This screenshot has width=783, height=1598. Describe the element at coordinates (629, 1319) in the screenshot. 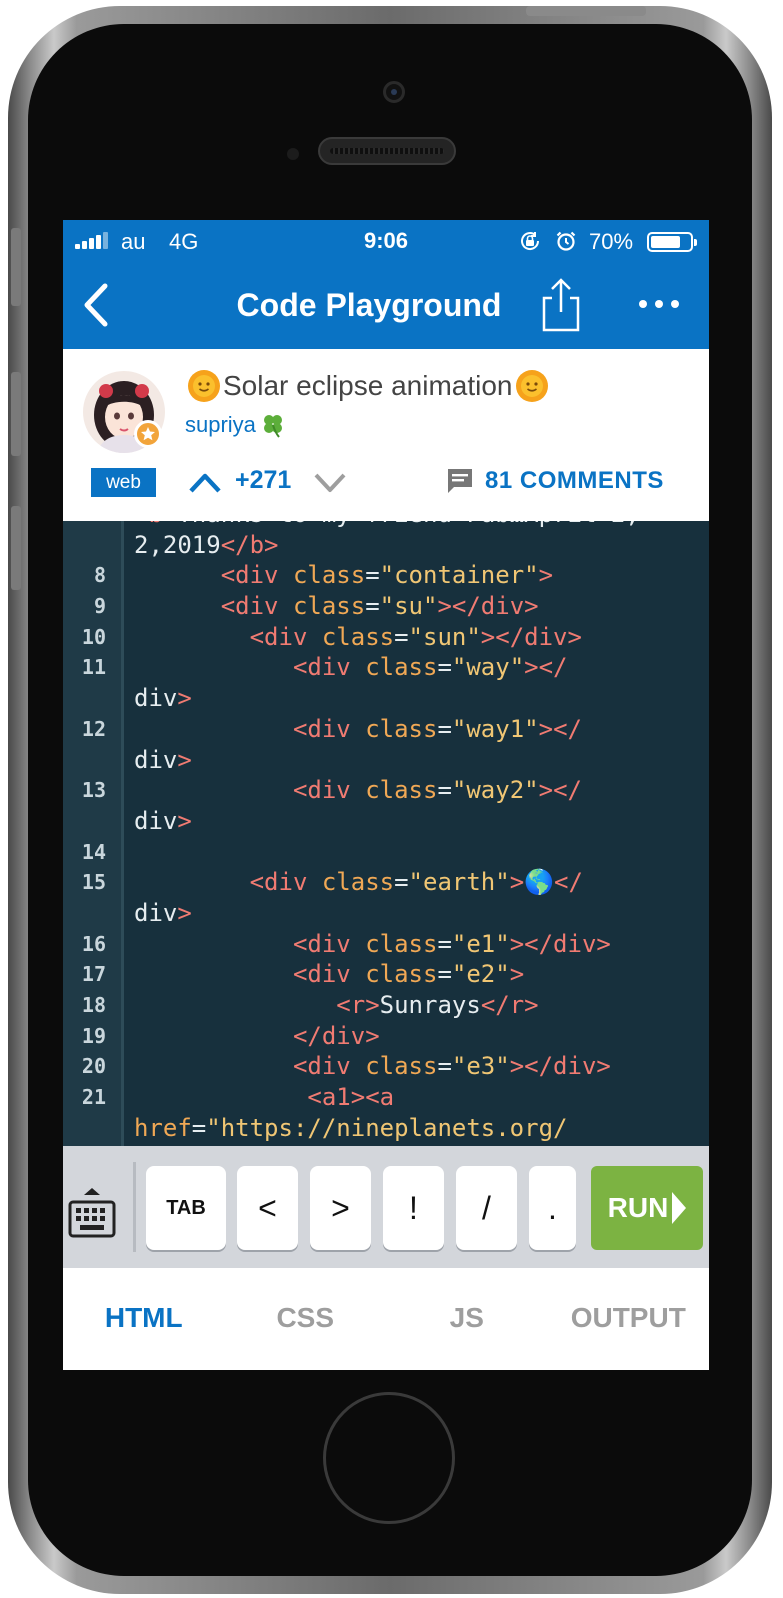

I see `tab-output: OUTPUT` at that location.